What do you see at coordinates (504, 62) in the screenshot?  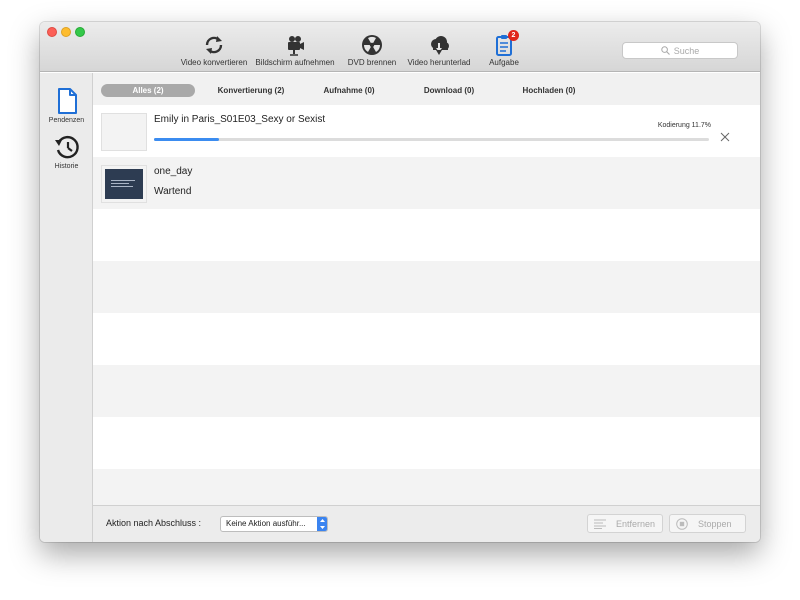 I see `tool-label: Aufgabe` at bounding box center [504, 62].